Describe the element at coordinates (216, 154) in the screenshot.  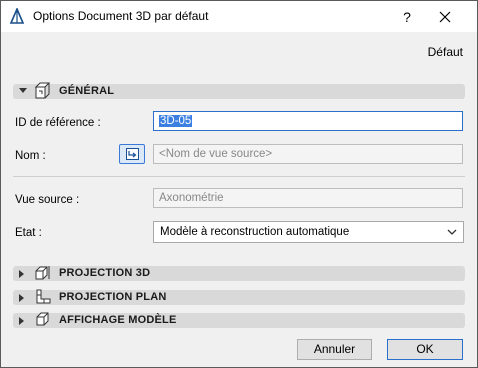
I see `name-placeholder: <Nom de vue source>` at that location.